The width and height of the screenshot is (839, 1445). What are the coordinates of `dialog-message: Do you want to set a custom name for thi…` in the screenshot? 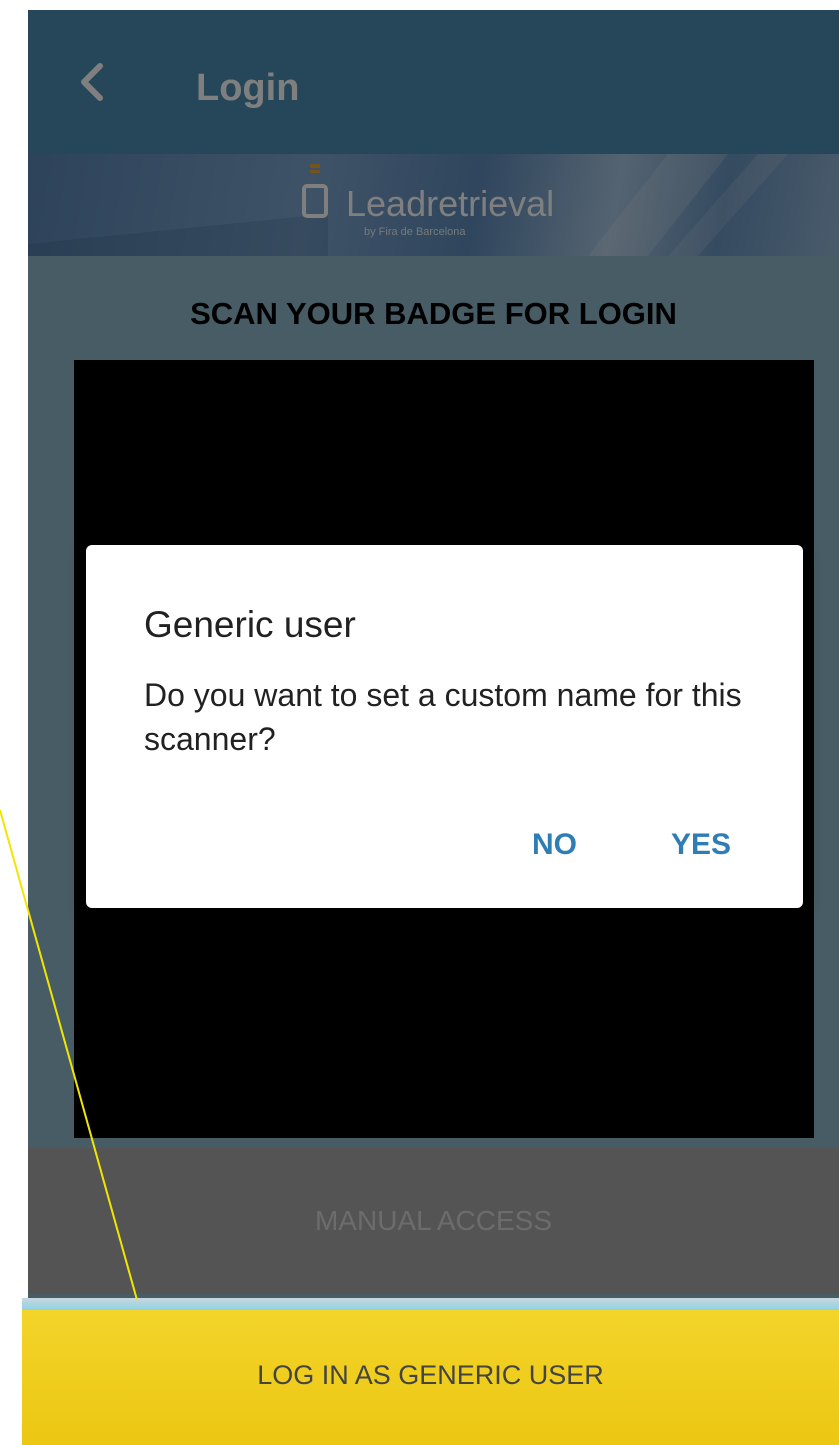 It's located at (443, 717).